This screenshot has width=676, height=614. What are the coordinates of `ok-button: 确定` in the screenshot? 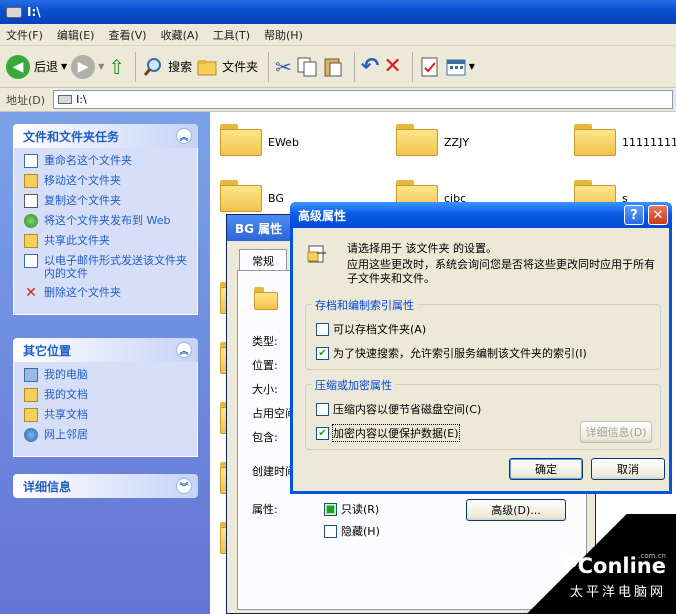 It's located at (546, 469).